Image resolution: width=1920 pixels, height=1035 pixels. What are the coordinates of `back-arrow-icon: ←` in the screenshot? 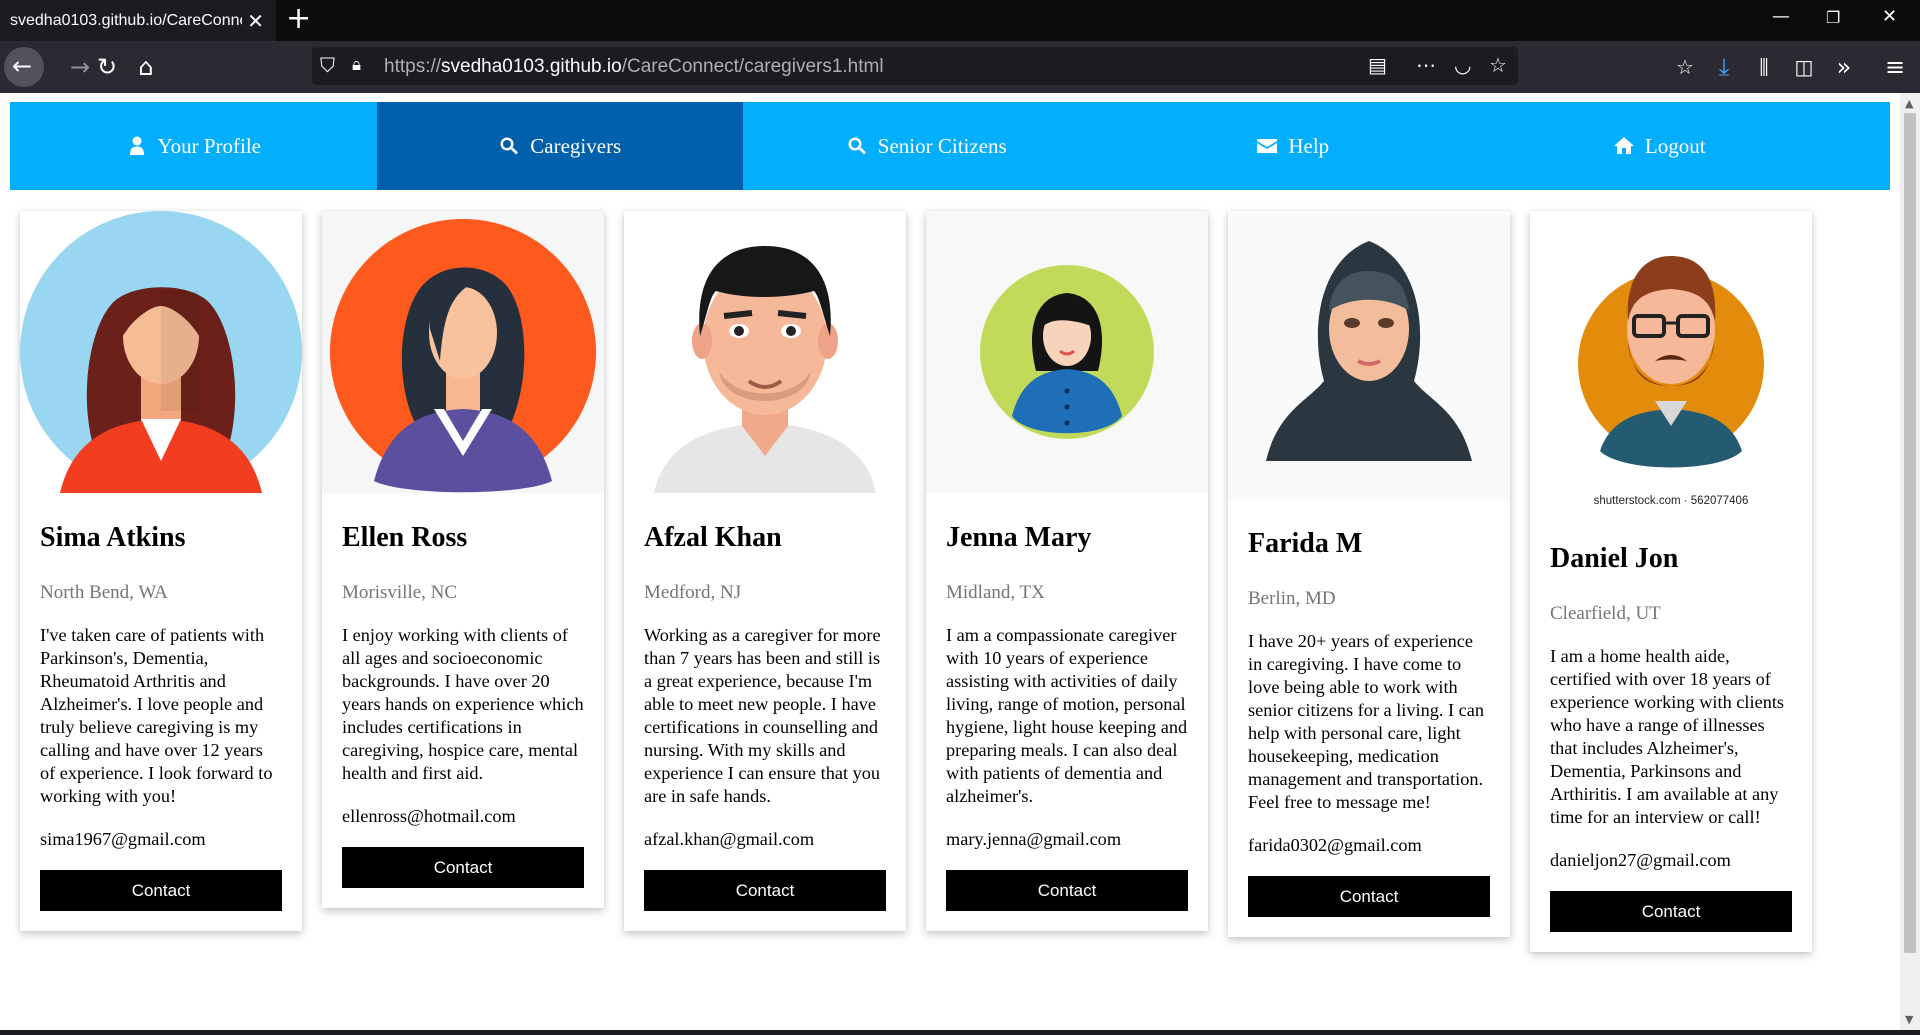 It's located at (22, 66).